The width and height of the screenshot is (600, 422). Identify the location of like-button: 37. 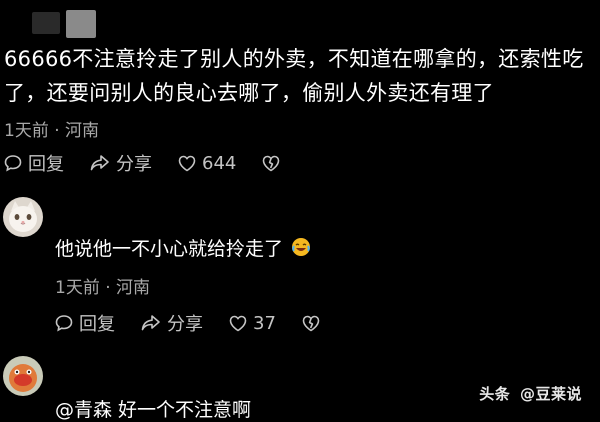
(252, 323).